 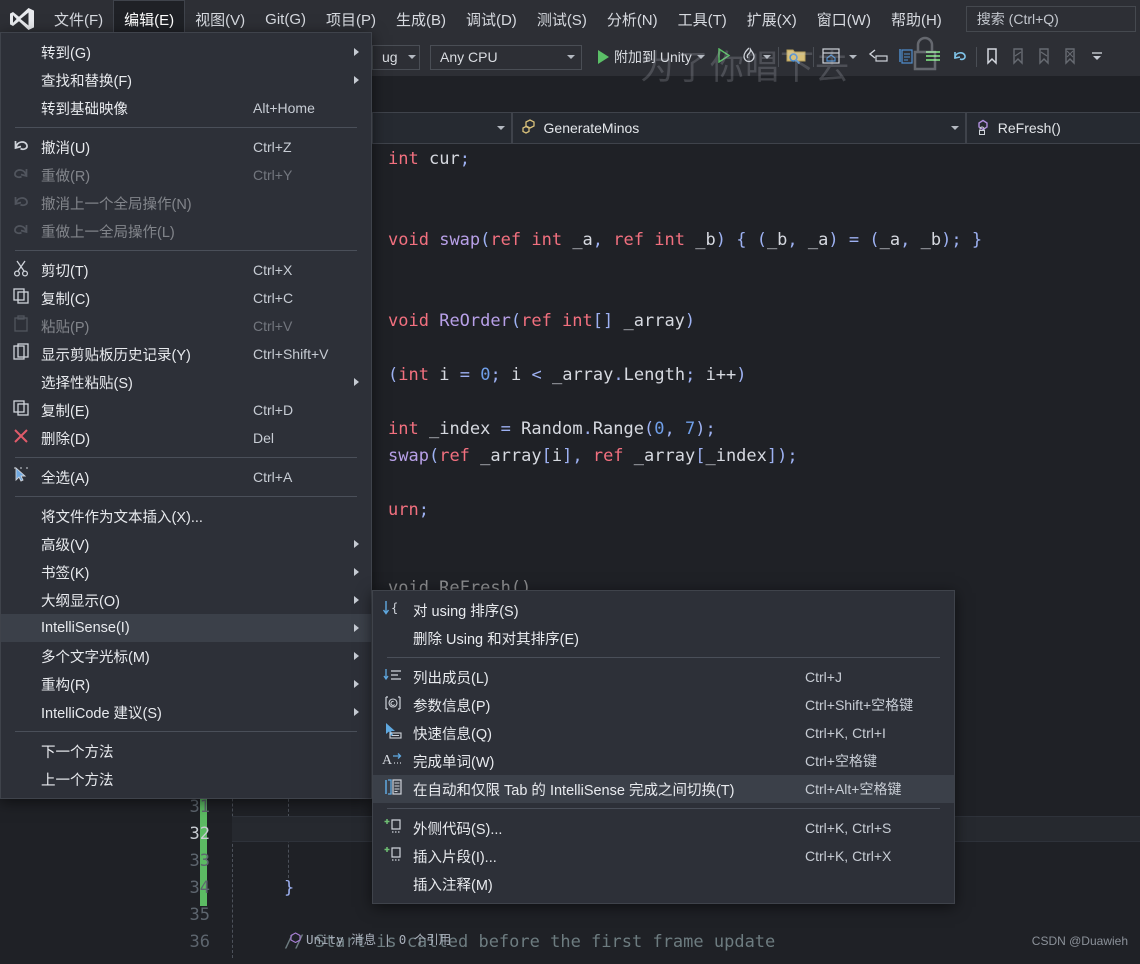 I want to click on menu-bar-item-6: 调试(D), so click(x=491, y=19).